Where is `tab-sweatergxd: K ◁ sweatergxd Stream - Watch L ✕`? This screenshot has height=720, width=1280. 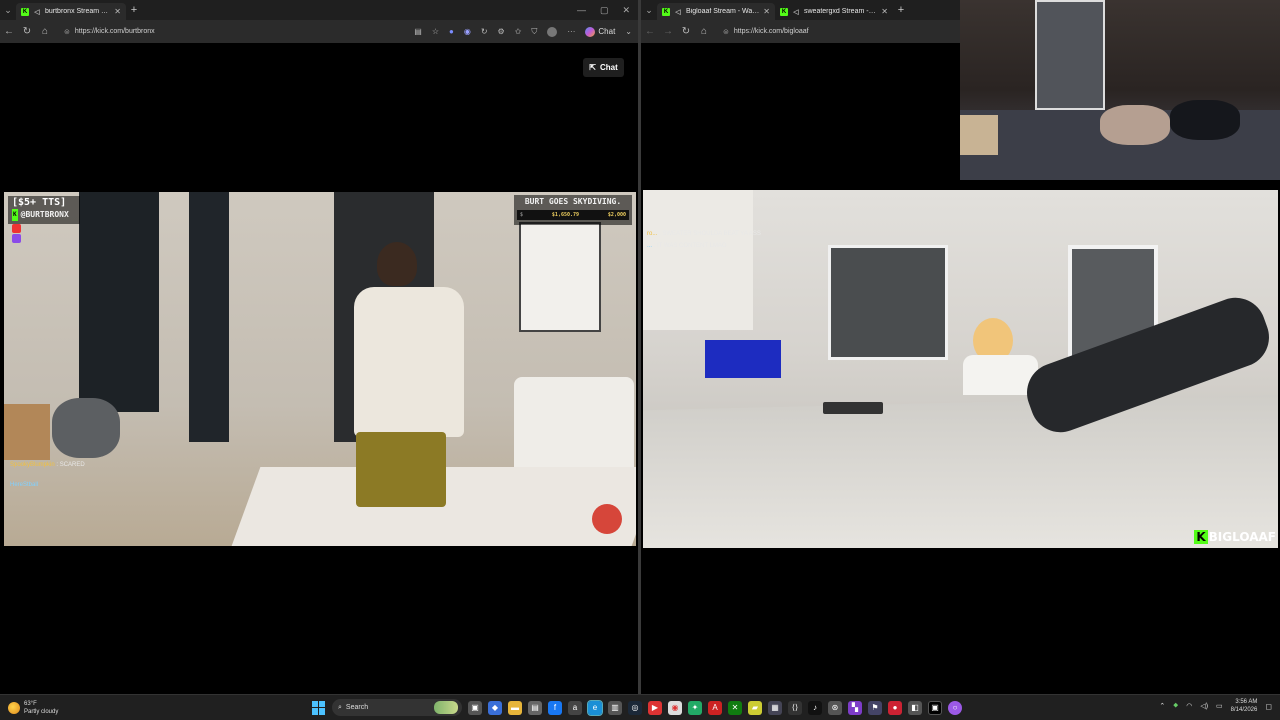 tab-sweatergxd: K ◁ sweatergxd Stream - Watch L ✕ is located at coordinates (834, 11).